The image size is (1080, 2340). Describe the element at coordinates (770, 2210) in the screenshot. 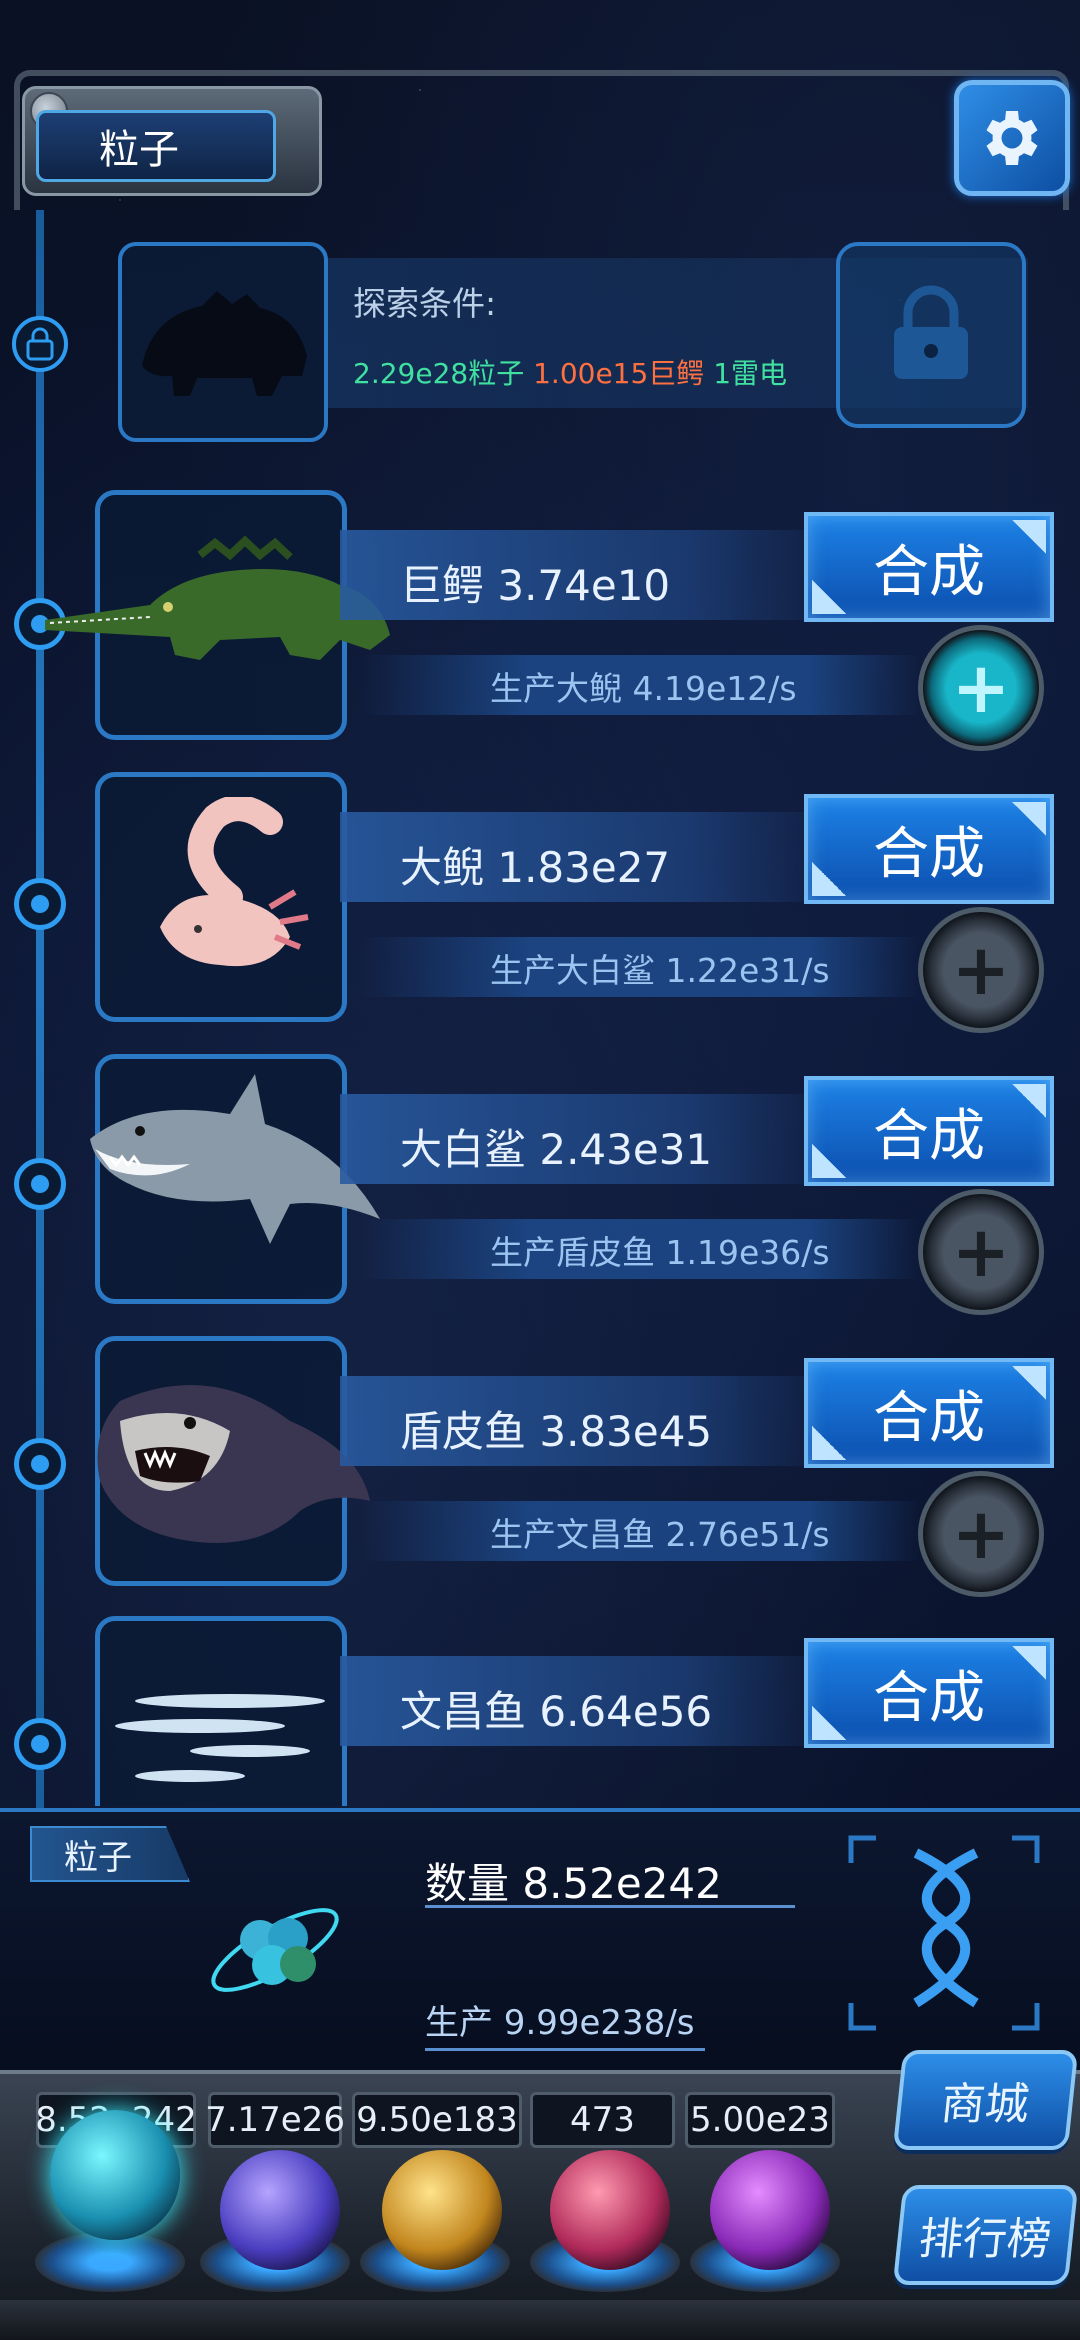

I see `vortex-orb-icon` at that location.